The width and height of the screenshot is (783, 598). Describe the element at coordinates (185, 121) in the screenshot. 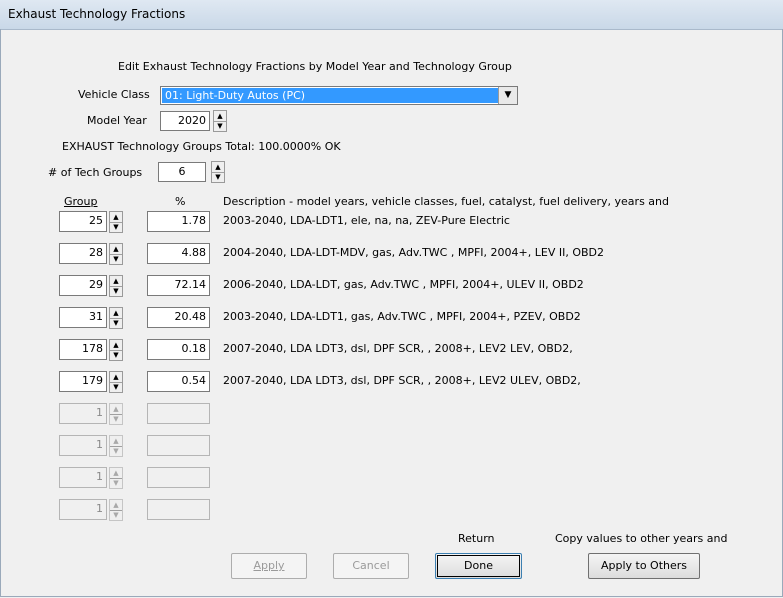

I see `model-year-field: 2020` at that location.